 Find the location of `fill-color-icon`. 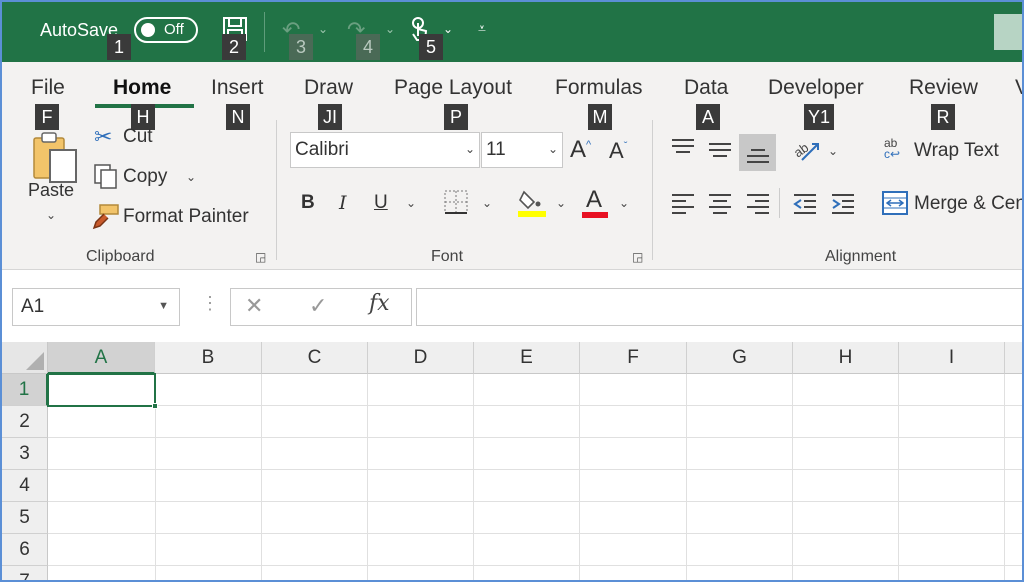

fill-color-icon is located at coordinates (532, 204).